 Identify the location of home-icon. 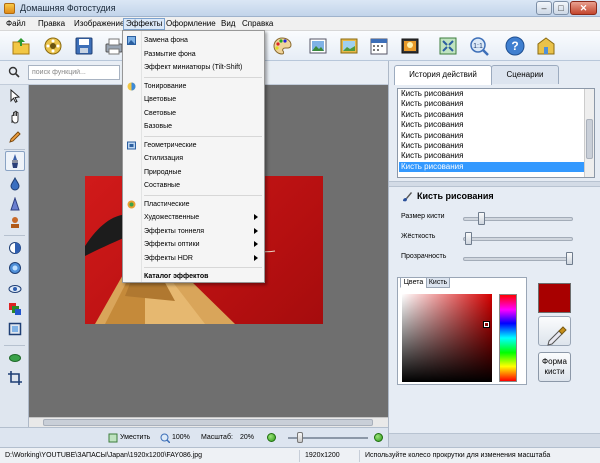
(546, 46).